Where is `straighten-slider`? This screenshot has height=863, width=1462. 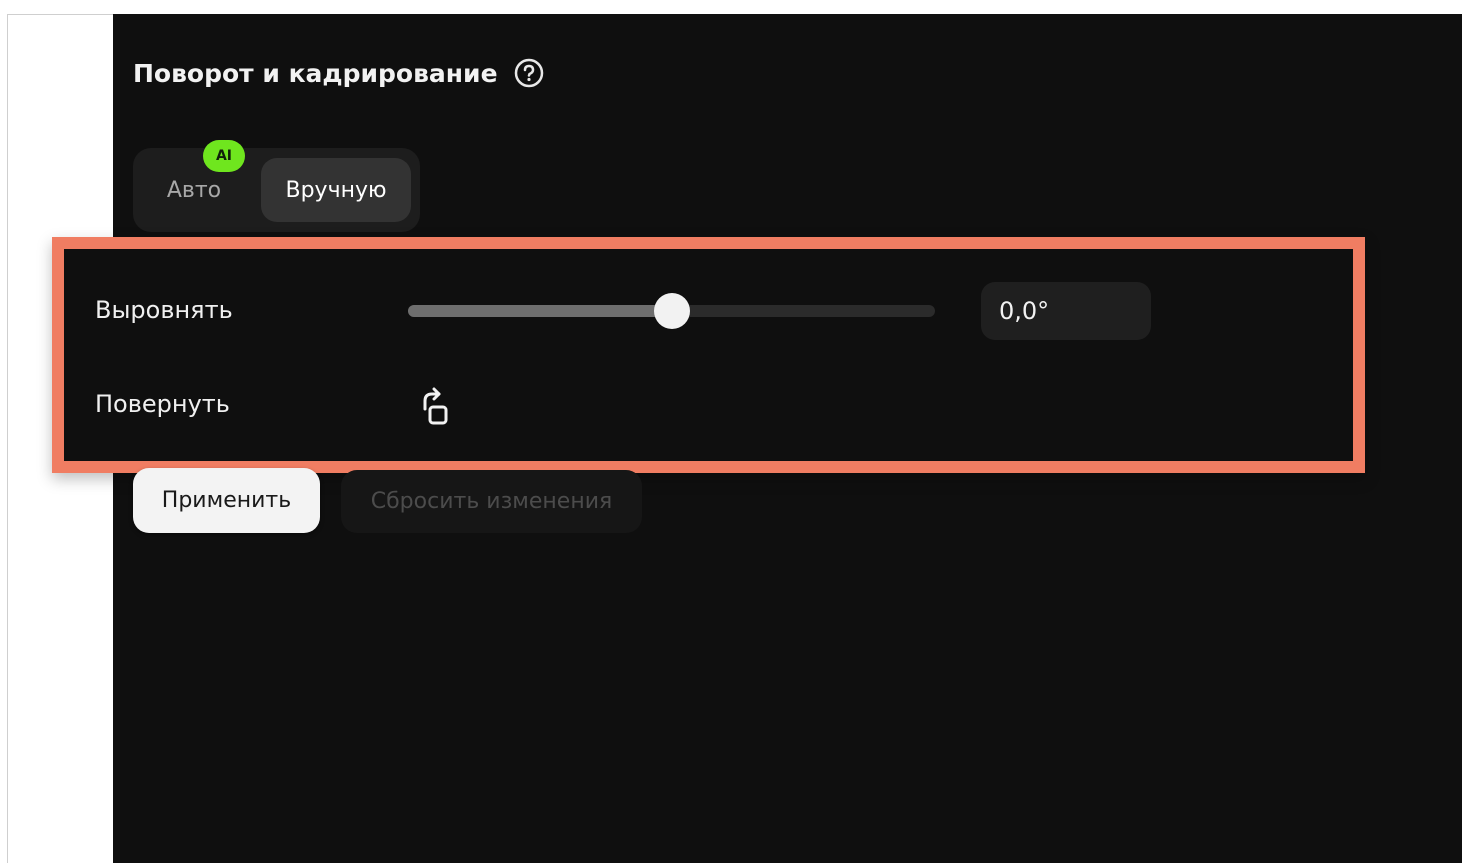 straighten-slider is located at coordinates (671, 311).